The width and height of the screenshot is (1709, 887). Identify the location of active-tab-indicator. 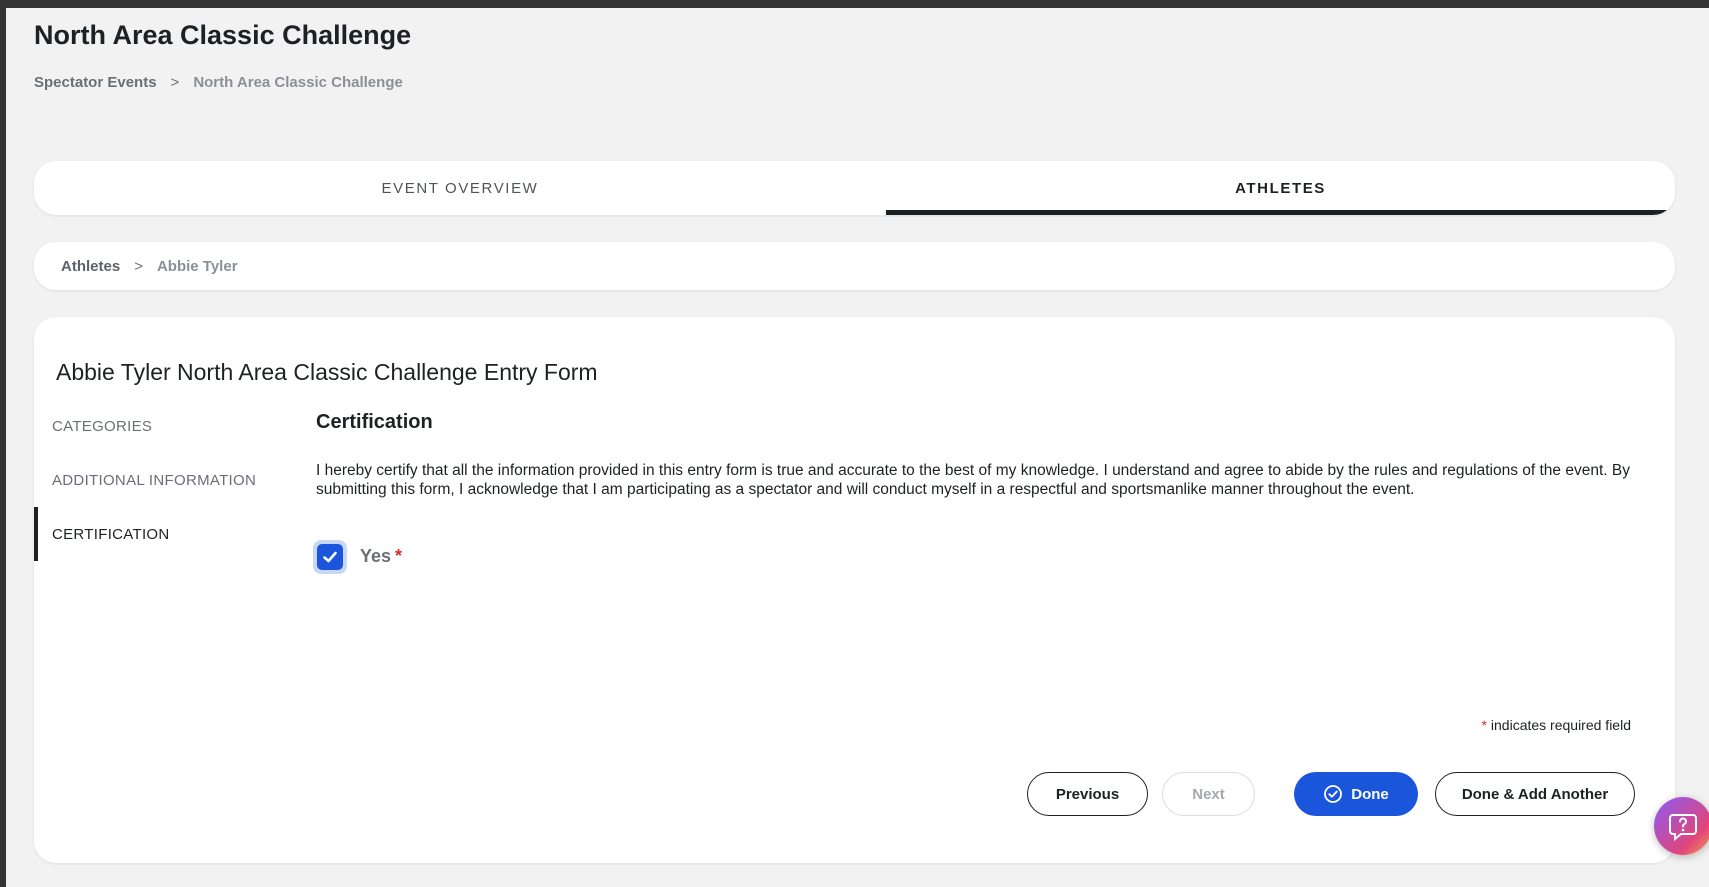
(1277, 212).